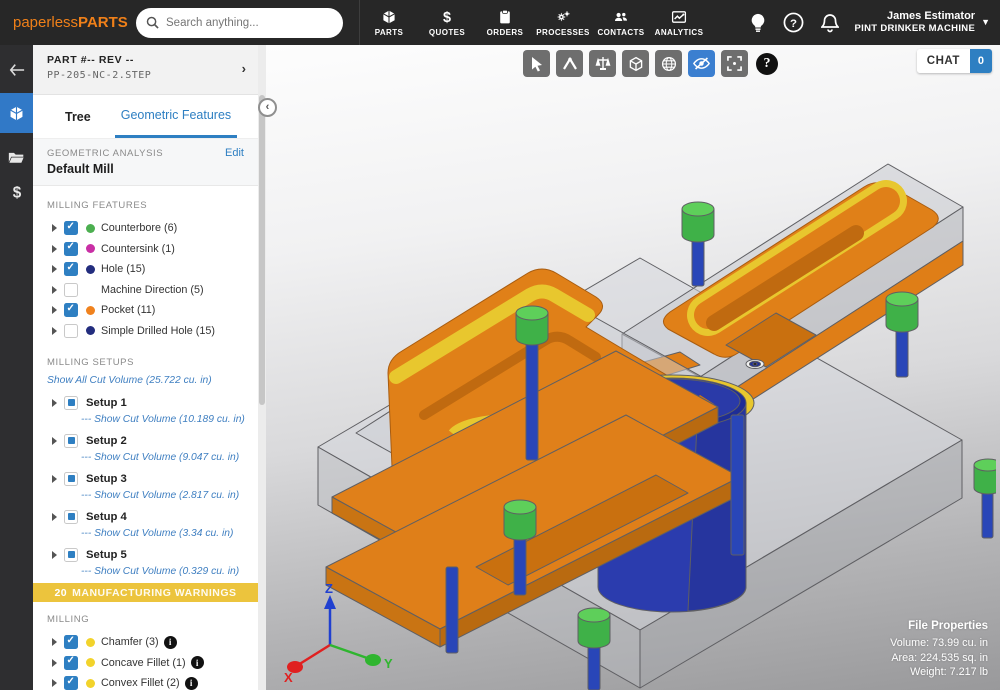 This screenshot has height=694, width=1000. I want to click on rail-item-pricing: $, so click(16, 192).